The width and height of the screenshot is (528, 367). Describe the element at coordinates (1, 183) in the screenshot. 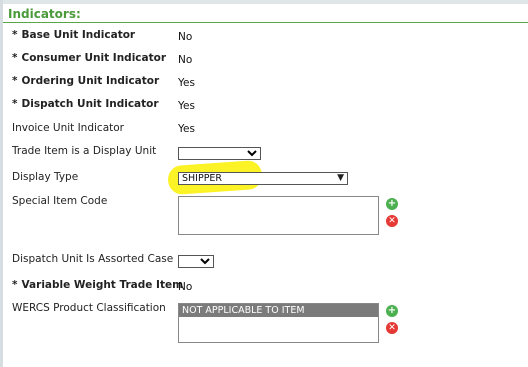

I see `left-border` at that location.